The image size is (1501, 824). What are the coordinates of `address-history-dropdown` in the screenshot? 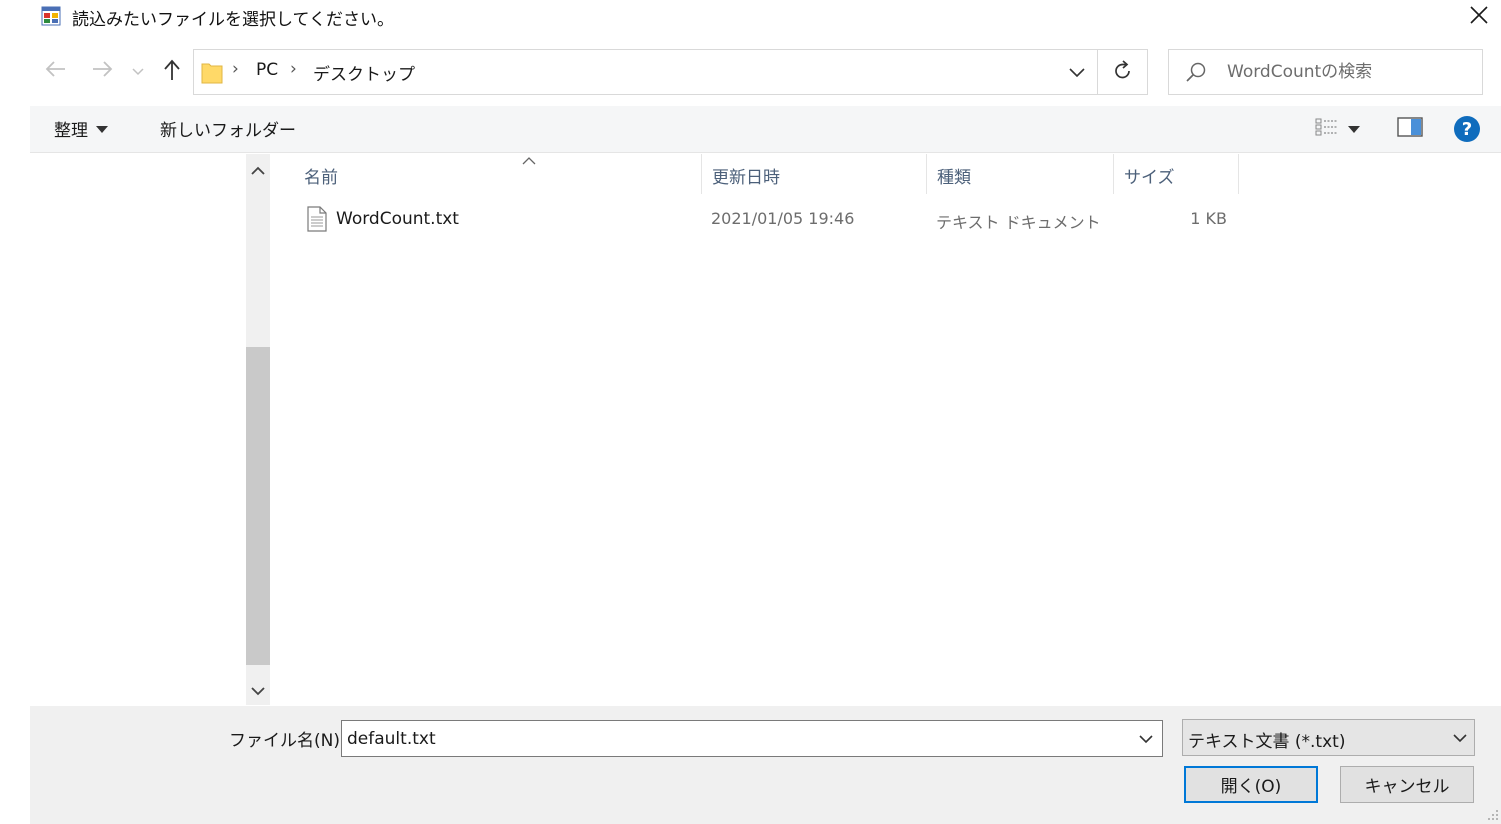 It's located at (1077, 72).